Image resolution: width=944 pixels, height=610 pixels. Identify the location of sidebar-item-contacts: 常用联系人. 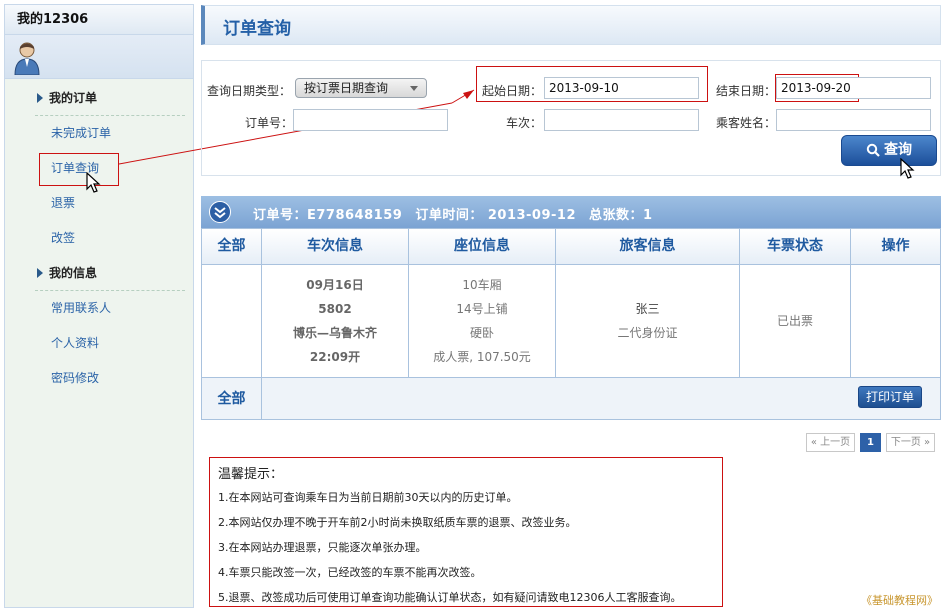
(99, 308).